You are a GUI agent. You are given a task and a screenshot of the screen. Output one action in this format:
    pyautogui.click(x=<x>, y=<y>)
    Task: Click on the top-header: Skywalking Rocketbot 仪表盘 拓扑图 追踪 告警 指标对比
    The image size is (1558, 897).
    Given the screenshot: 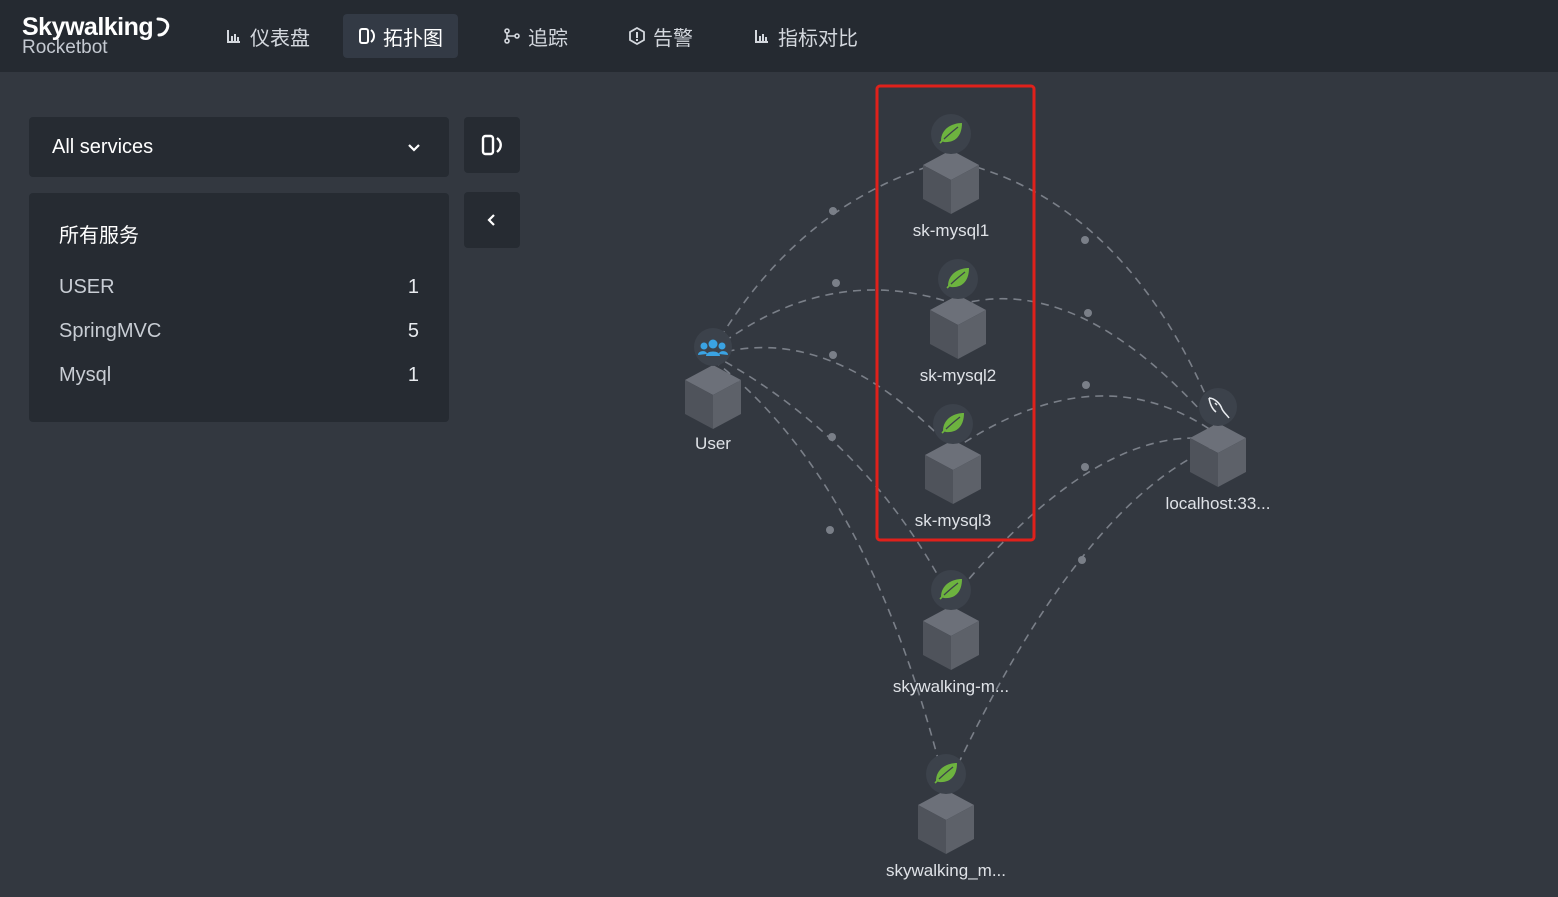 What is the action you would take?
    pyautogui.click(x=779, y=36)
    